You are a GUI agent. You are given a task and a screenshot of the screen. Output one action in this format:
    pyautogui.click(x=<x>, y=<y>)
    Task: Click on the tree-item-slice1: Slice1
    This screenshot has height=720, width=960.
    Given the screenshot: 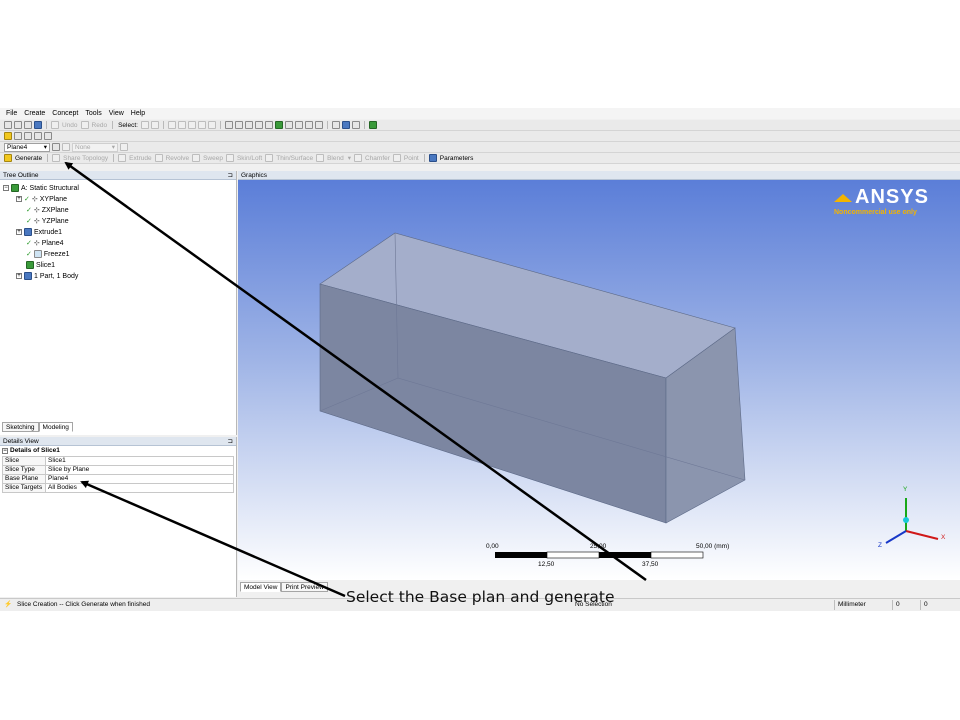 What is the action you would take?
    pyautogui.click(x=40, y=265)
    